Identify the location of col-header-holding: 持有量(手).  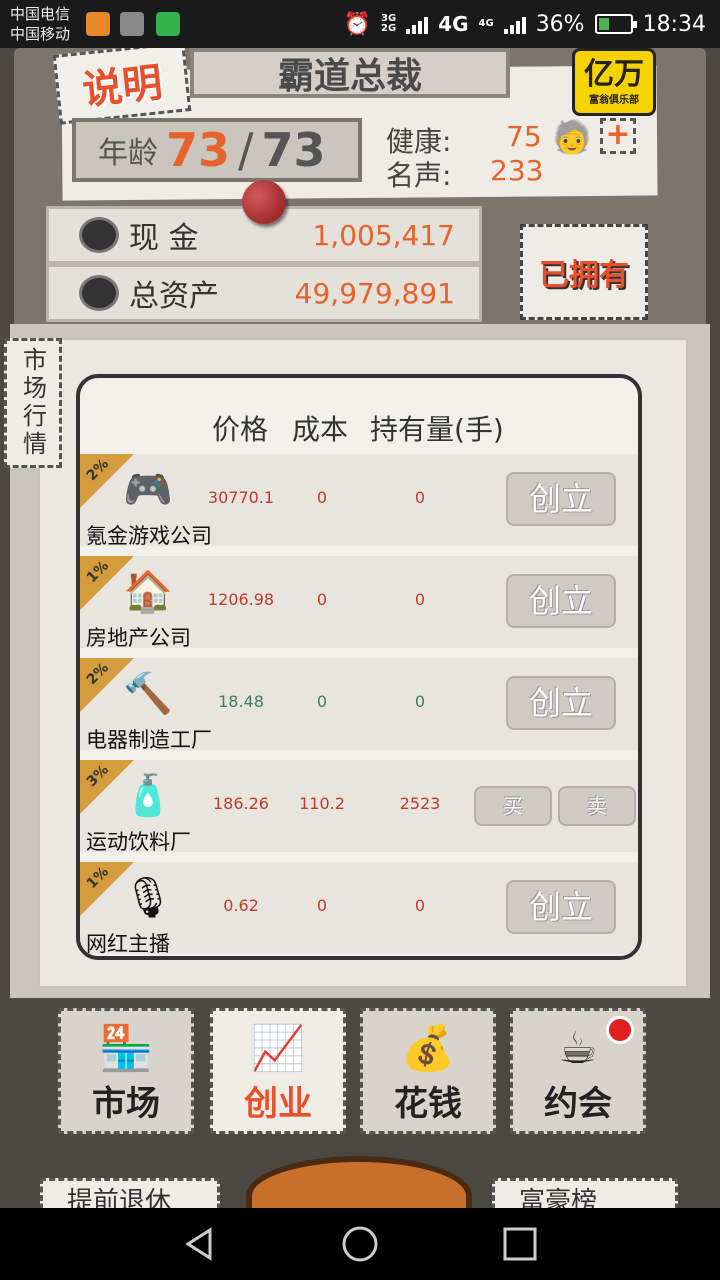
(437, 429).